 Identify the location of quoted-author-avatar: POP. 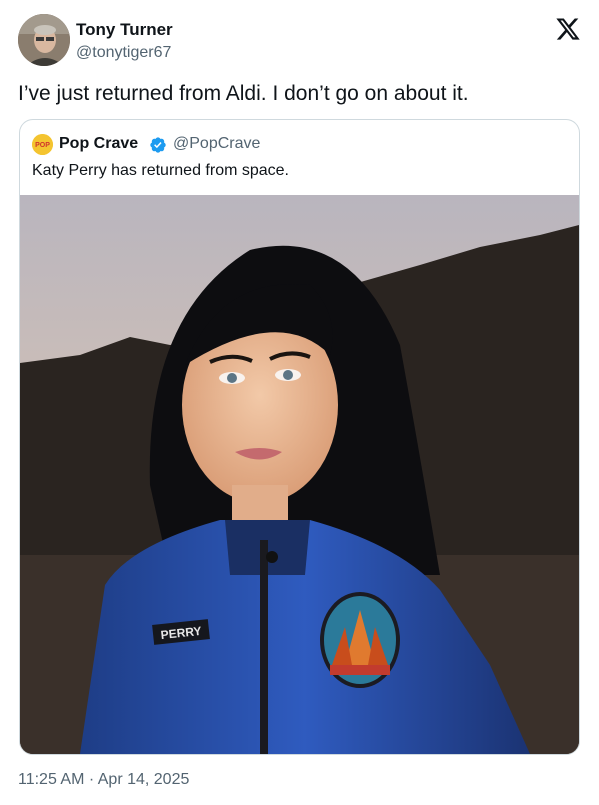
(42, 144).